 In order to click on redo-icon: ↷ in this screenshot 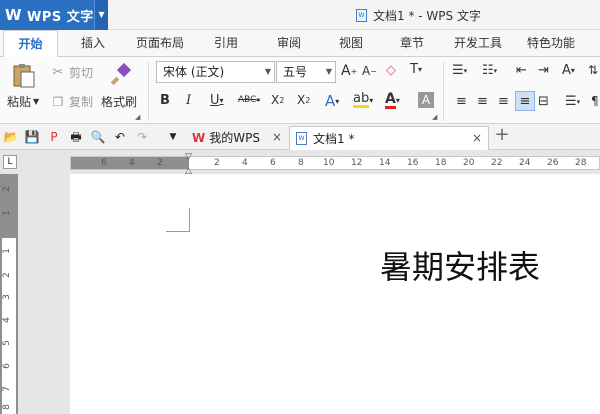, I will do `click(142, 137)`.